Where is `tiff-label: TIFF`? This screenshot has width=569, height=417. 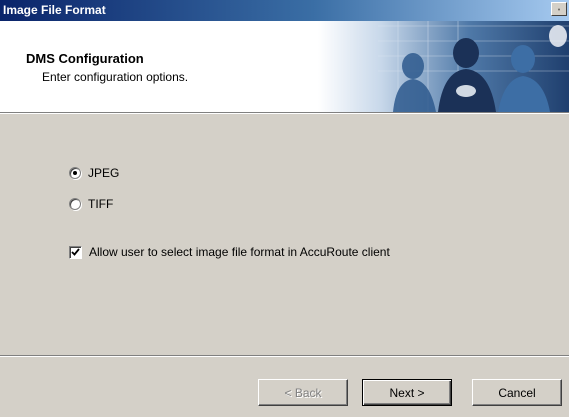 tiff-label: TIFF is located at coordinates (100, 204).